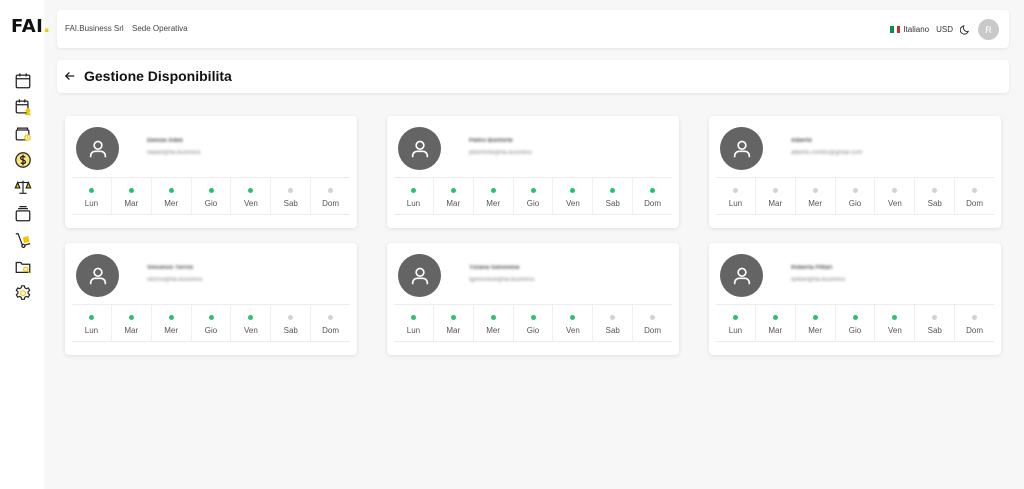  I want to click on back-arrow-icon, so click(70, 76).